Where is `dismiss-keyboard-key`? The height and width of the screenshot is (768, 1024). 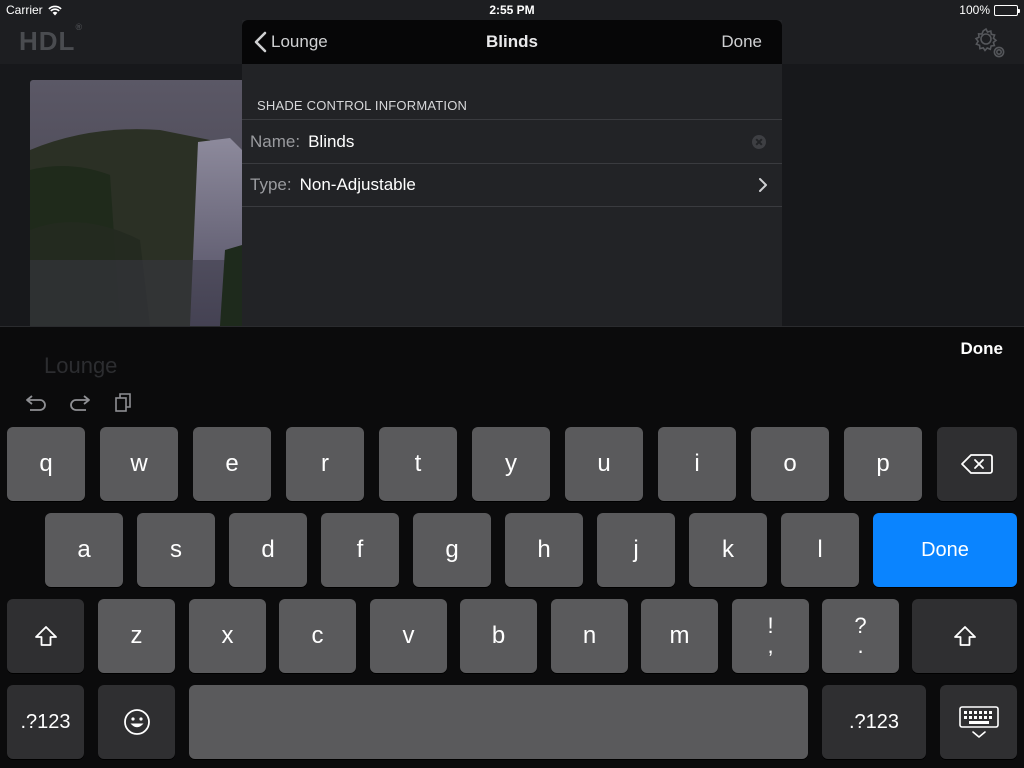
dismiss-keyboard-key is located at coordinates (978, 722).